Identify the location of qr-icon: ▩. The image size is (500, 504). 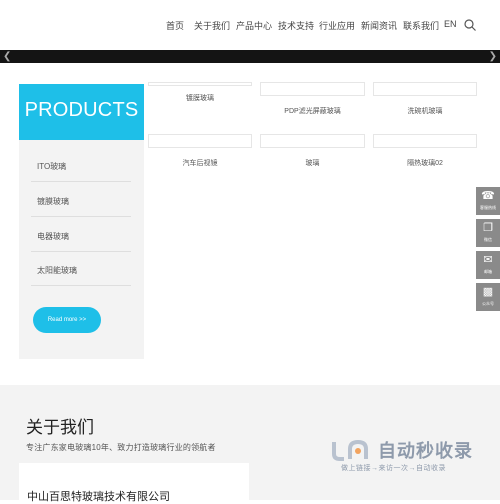
(488, 292).